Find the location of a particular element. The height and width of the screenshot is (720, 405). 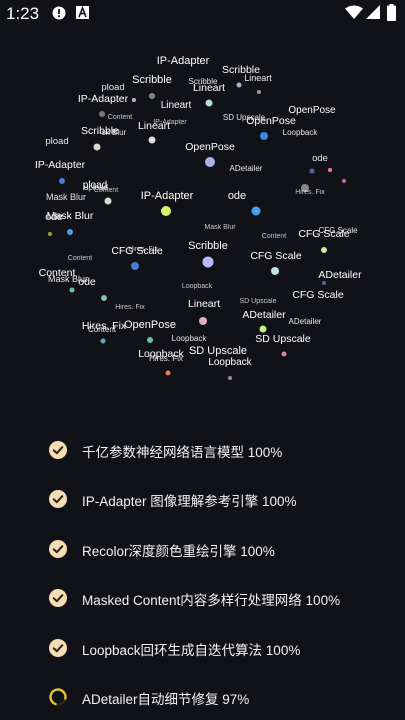

status-bar: 1:23 is located at coordinates (202, 14).